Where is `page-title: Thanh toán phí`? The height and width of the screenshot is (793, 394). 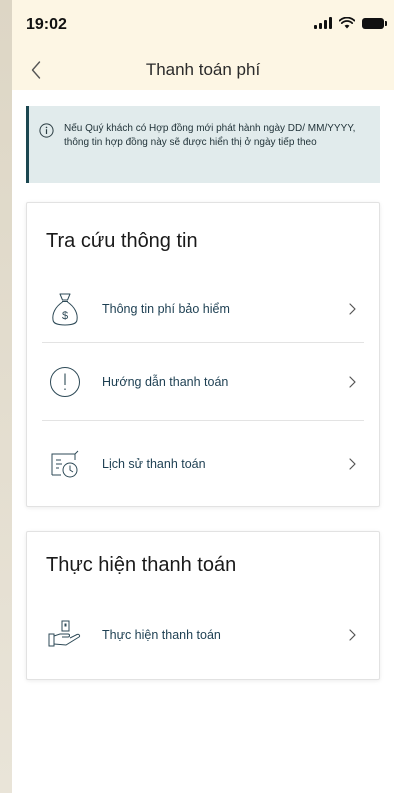
page-title: Thanh toán phí is located at coordinates (203, 69).